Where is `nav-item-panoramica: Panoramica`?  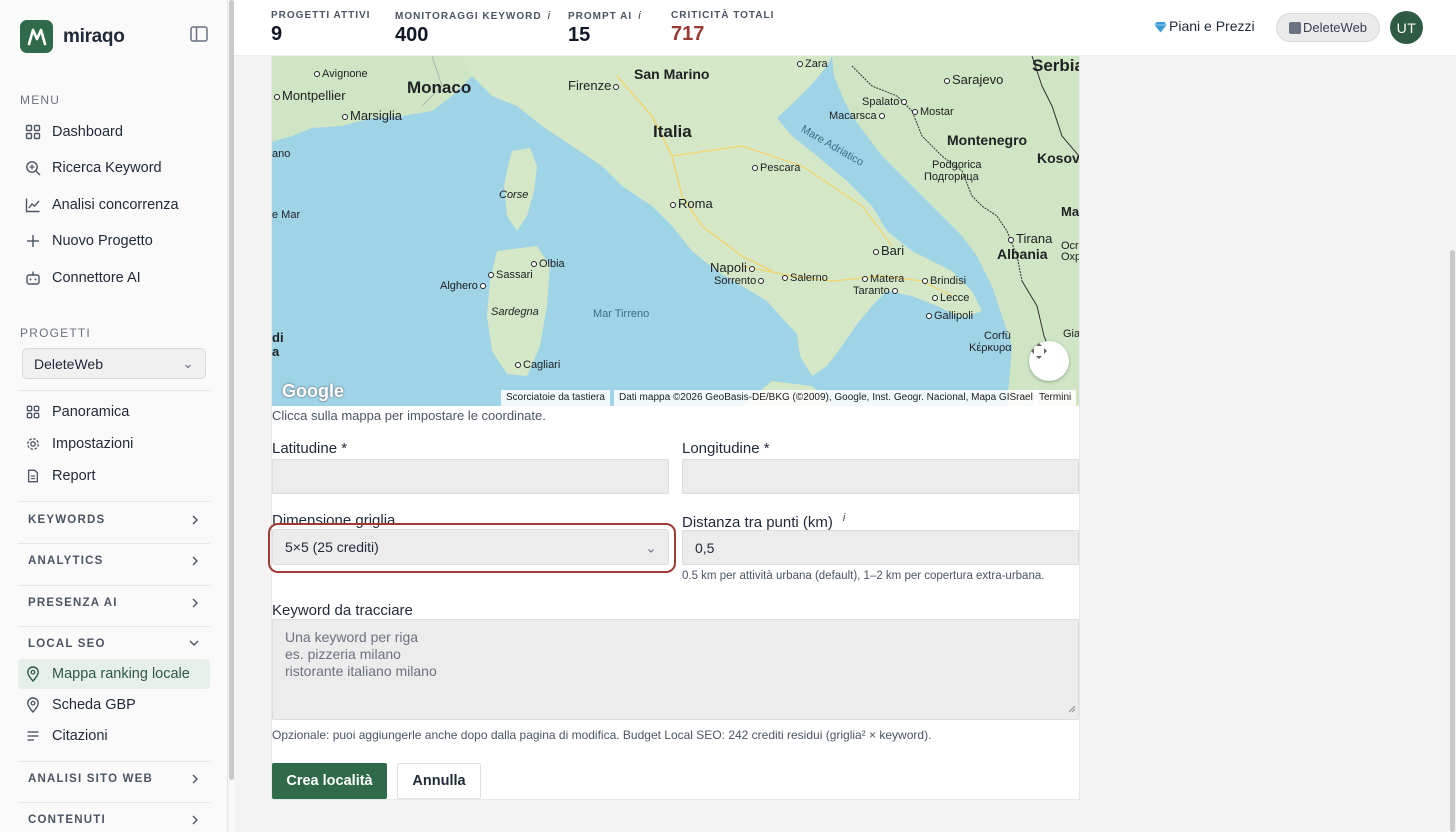
nav-item-panoramica: Panoramica is located at coordinates (114, 412).